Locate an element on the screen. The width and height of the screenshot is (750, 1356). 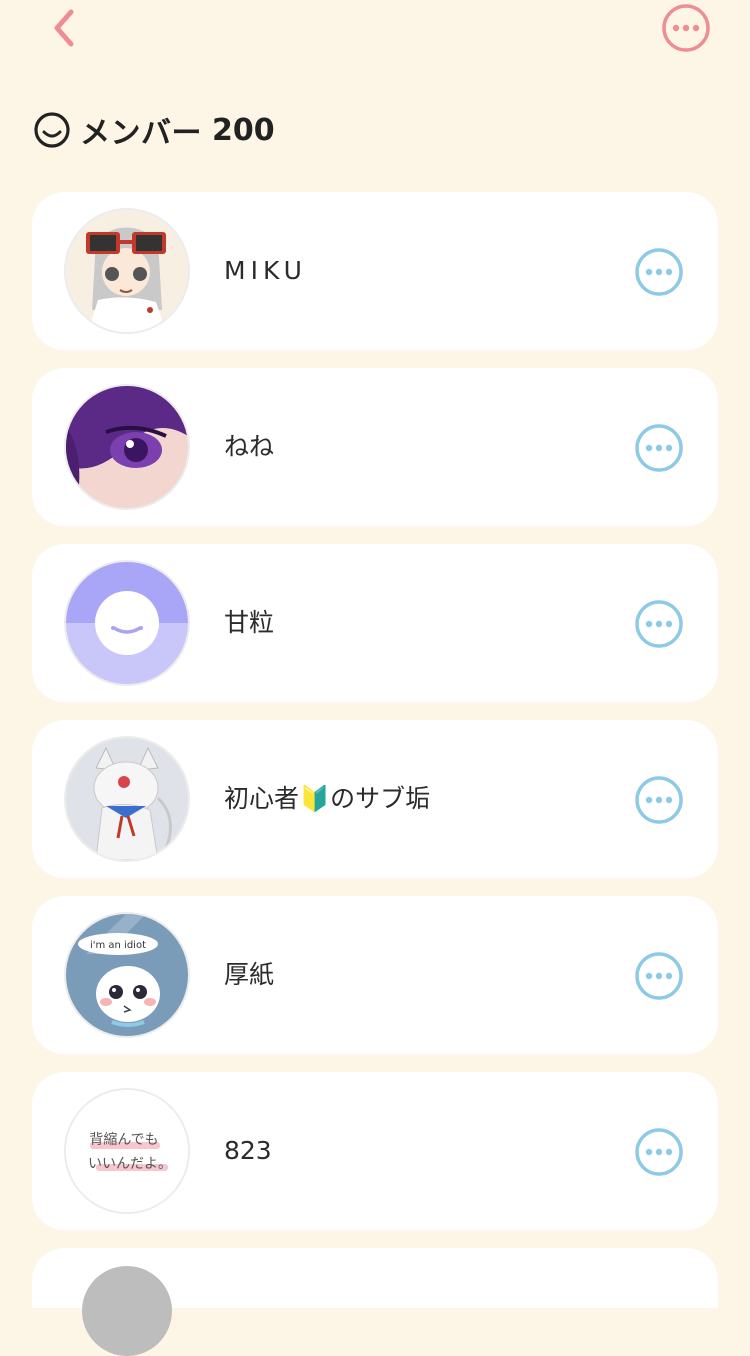
member-row: 背縮んでも いいんだよ。 823 is located at coordinates (375, 1151).